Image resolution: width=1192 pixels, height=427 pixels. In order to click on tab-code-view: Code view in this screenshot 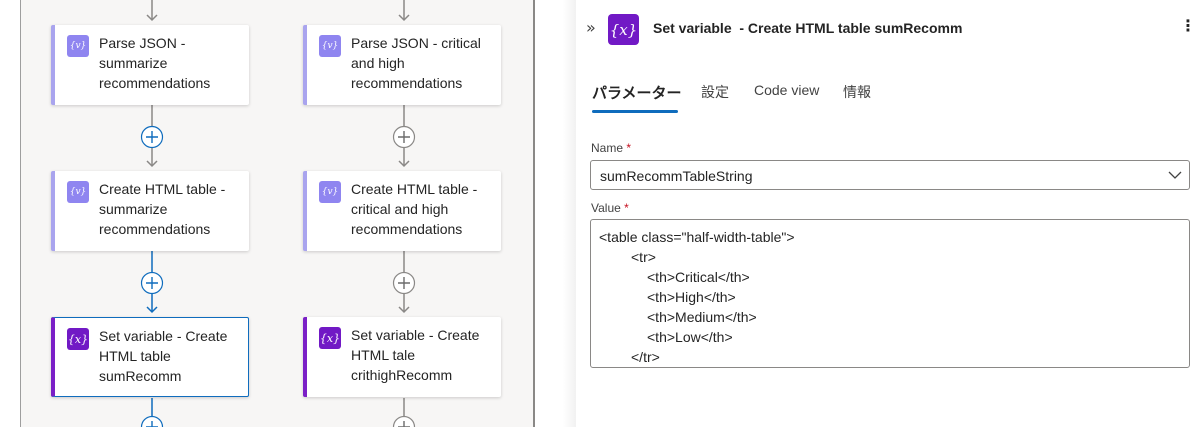, I will do `click(786, 90)`.